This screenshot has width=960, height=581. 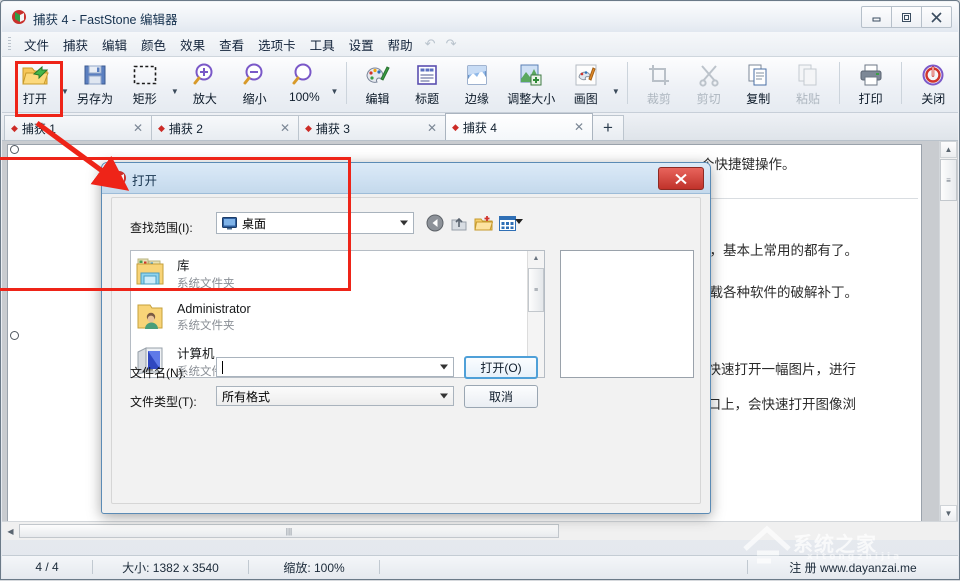 I want to click on toolbar-button-paste: 粘贴, so click(x=808, y=84).